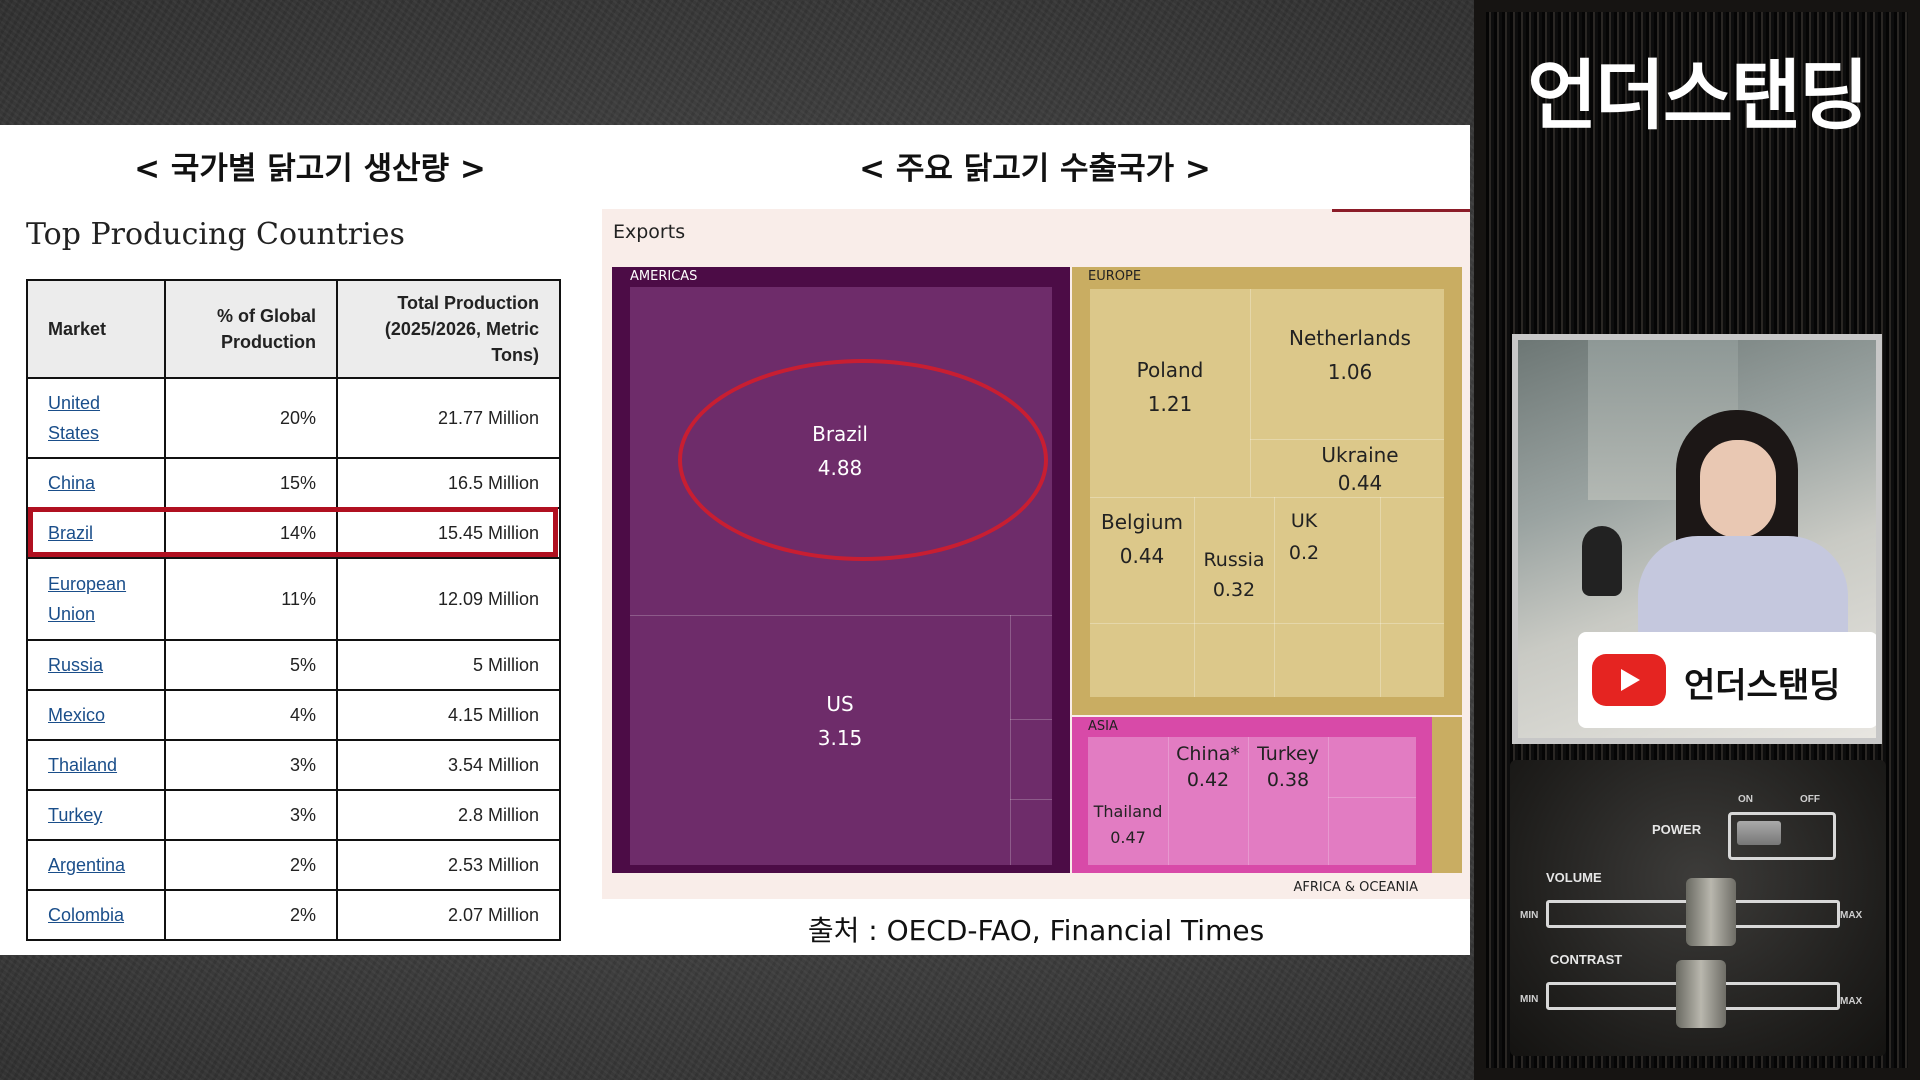 This screenshot has width=1920, height=1080. I want to click on total-cell: 3.54 Million, so click(448, 765).